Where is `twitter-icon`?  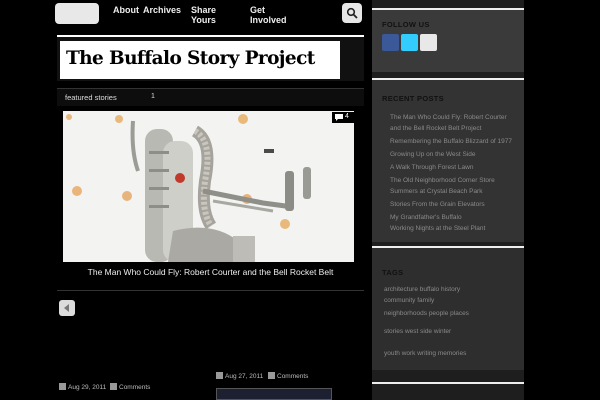
twitter-icon is located at coordinates (409, 42).